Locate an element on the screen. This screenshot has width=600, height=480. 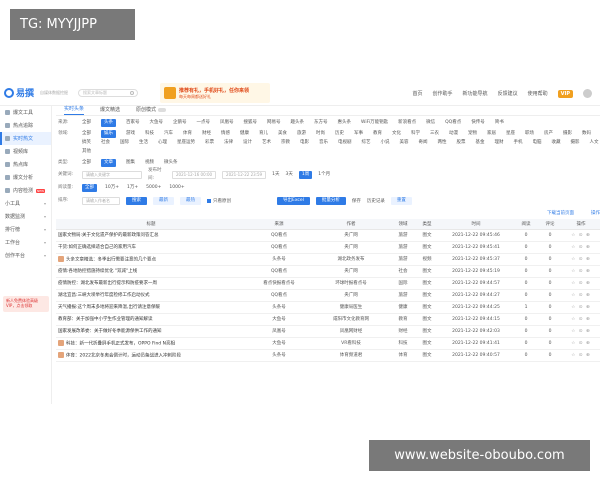
filter-option: 星座运势 is located at coordinates (186, 143).